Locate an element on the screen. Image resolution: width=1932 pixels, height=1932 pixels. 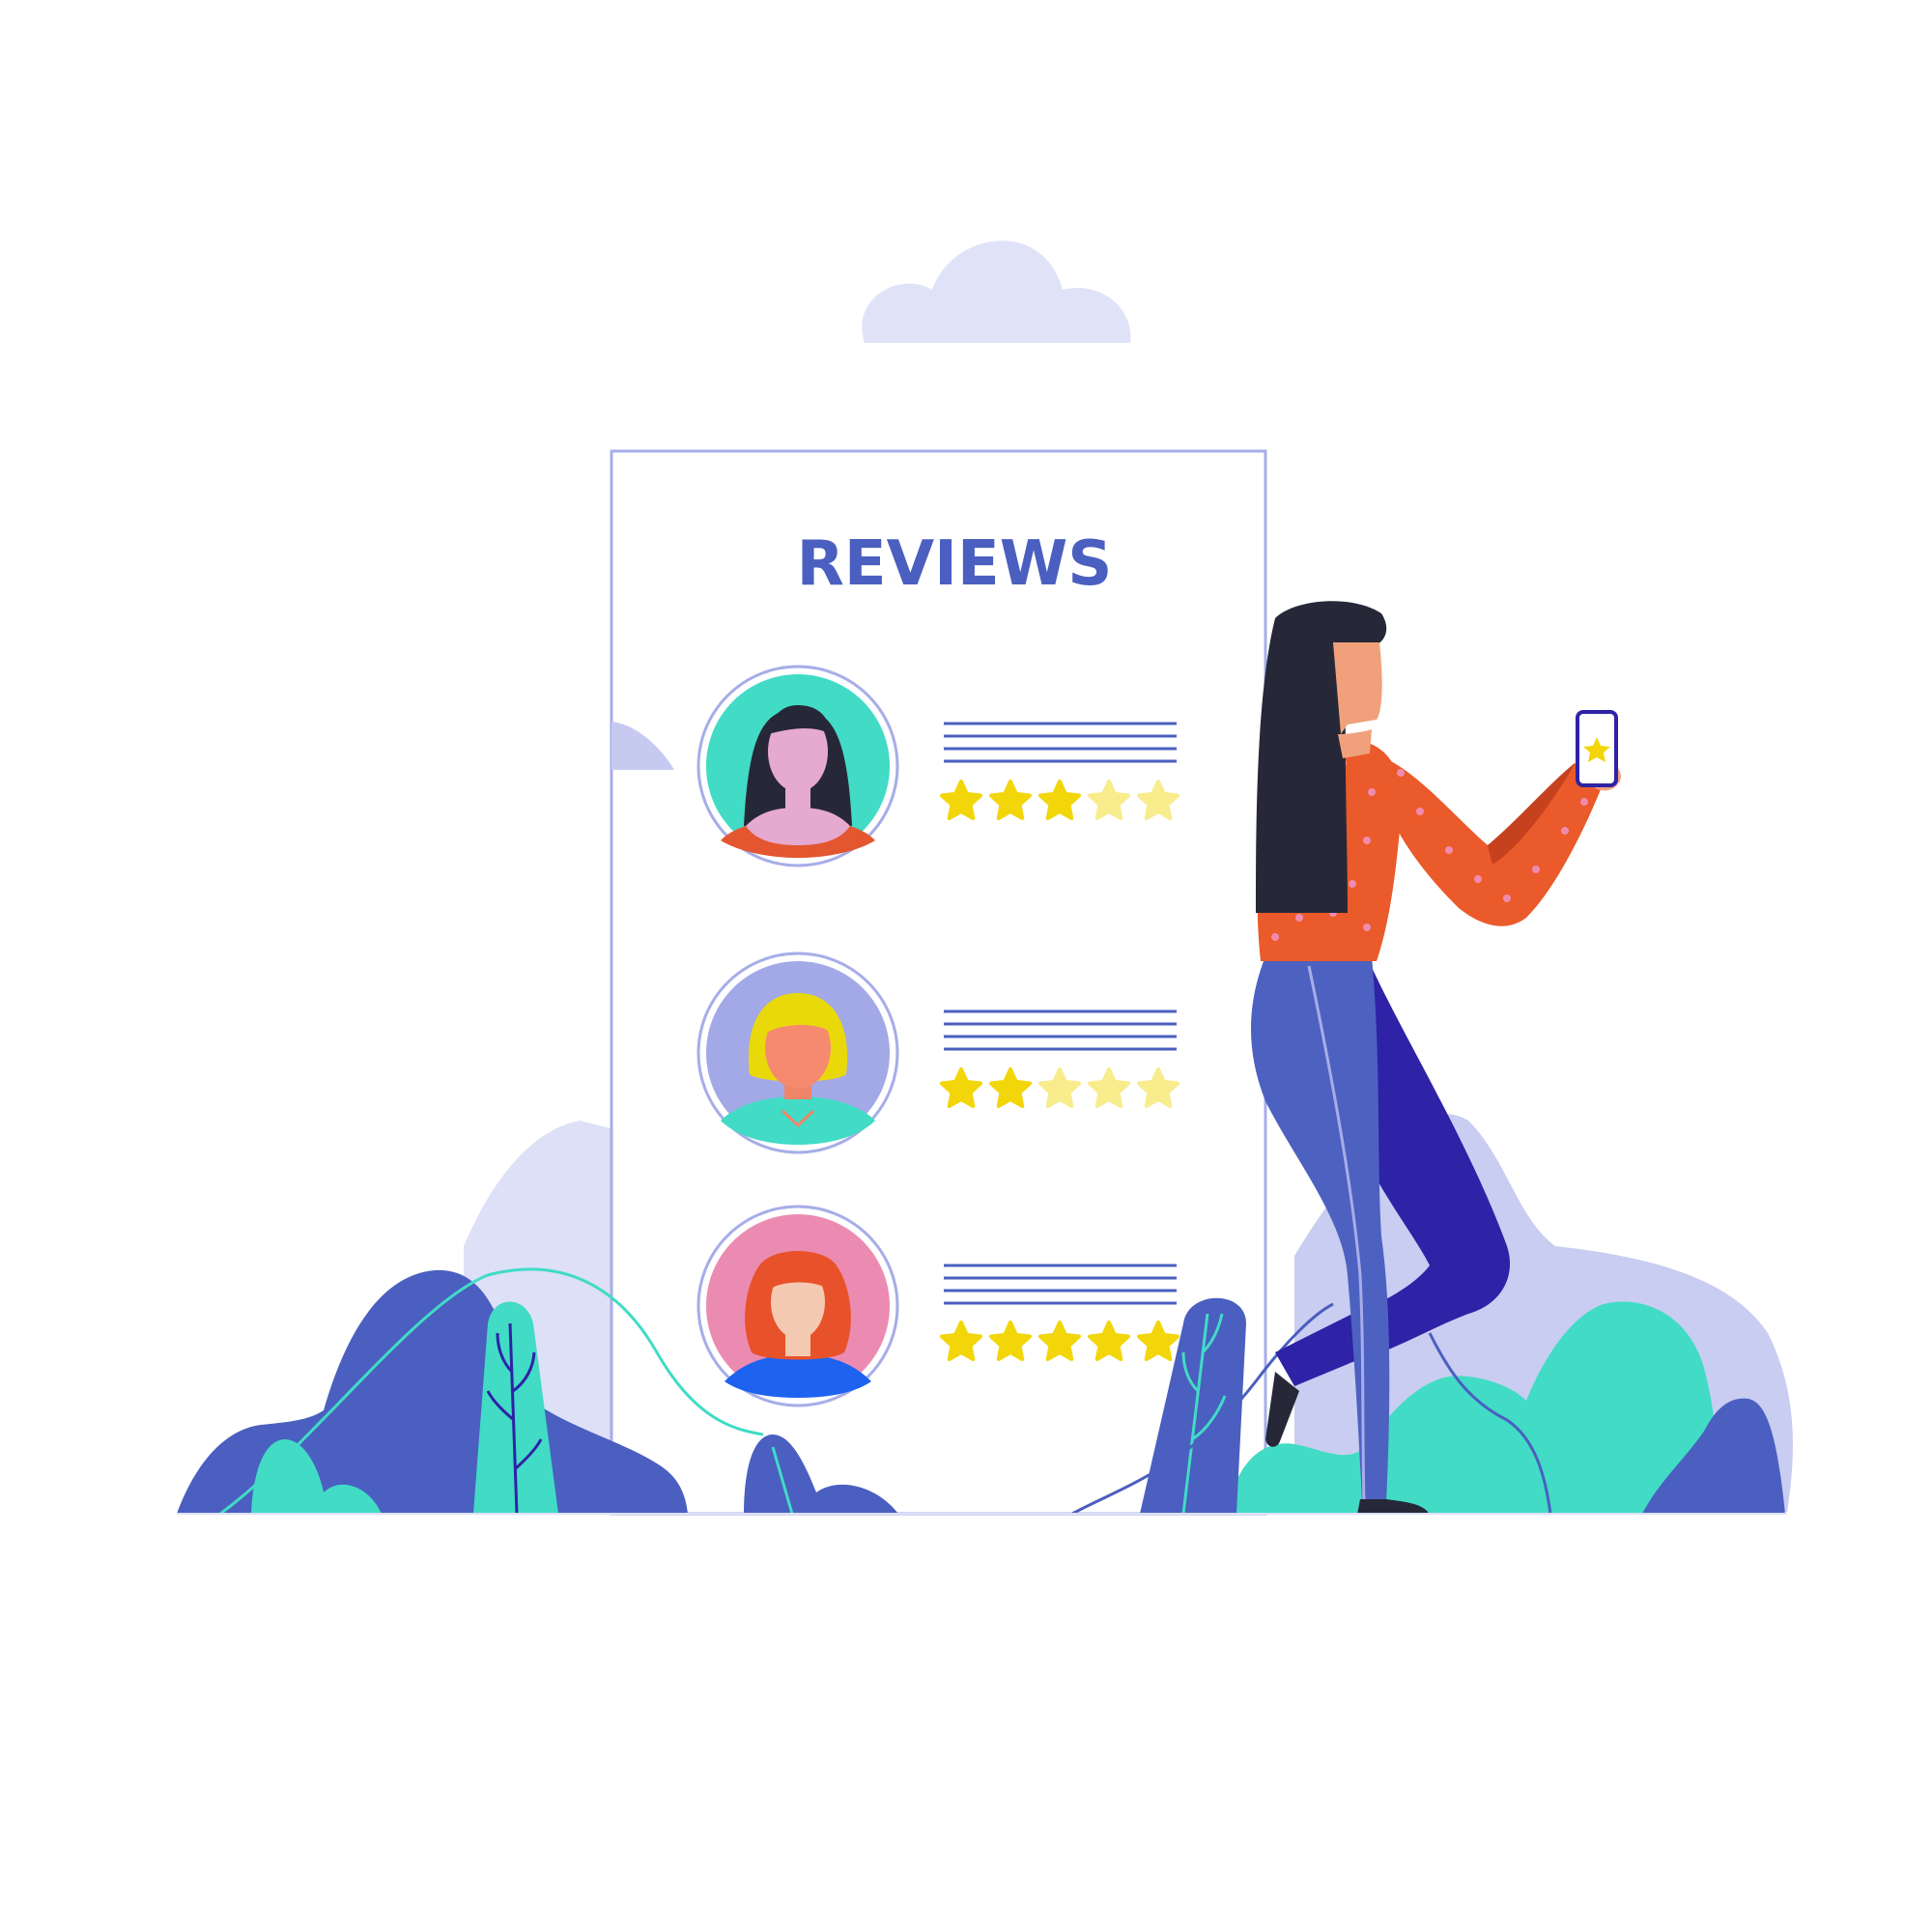
card-title: REVIEWS is located at coordinates (955, 564).